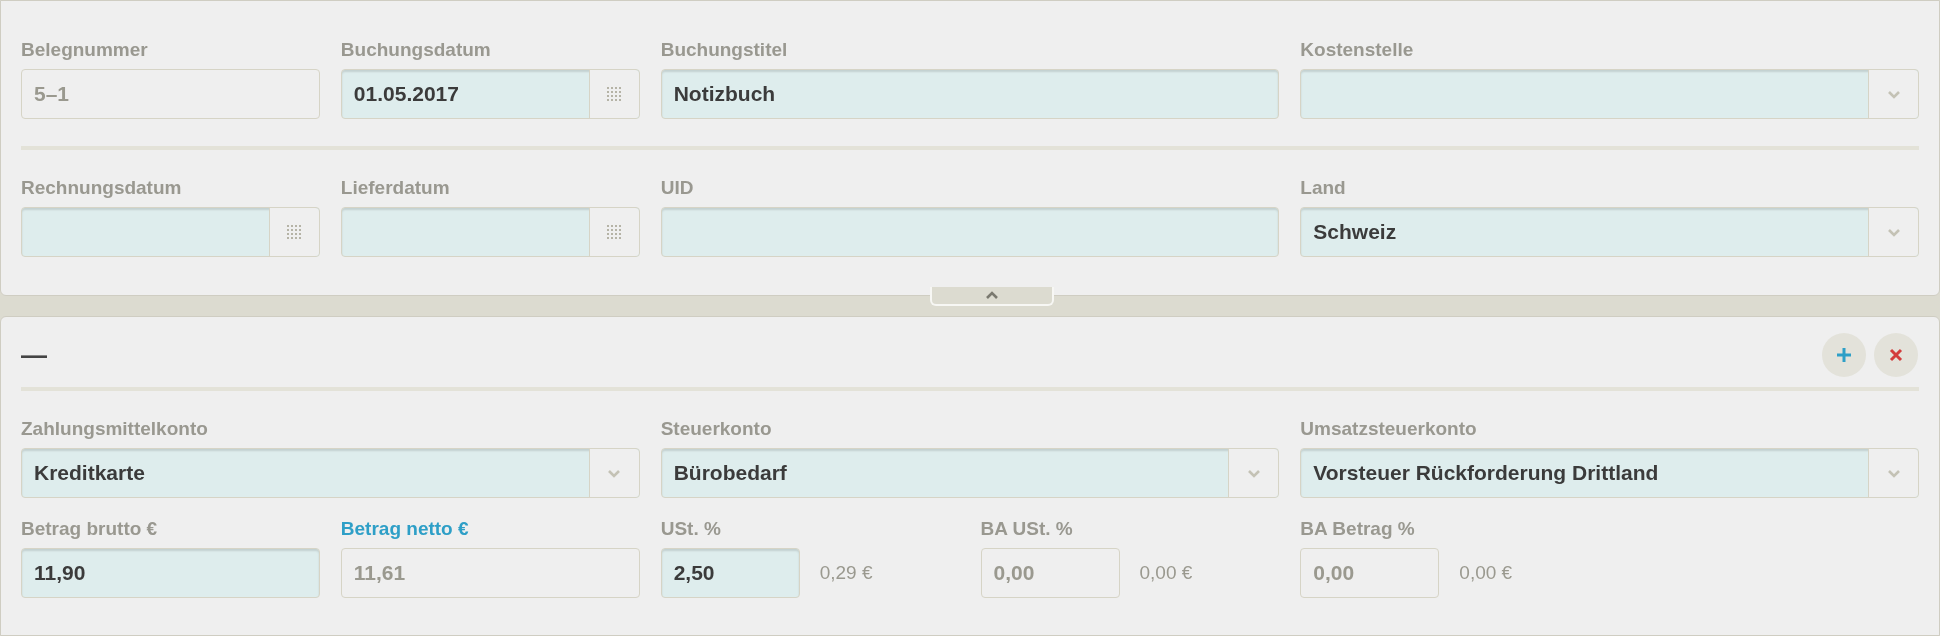 This screenshot has width=1940, height=636. I want to click on field-label: Buchungstitel, so click(724, 50).